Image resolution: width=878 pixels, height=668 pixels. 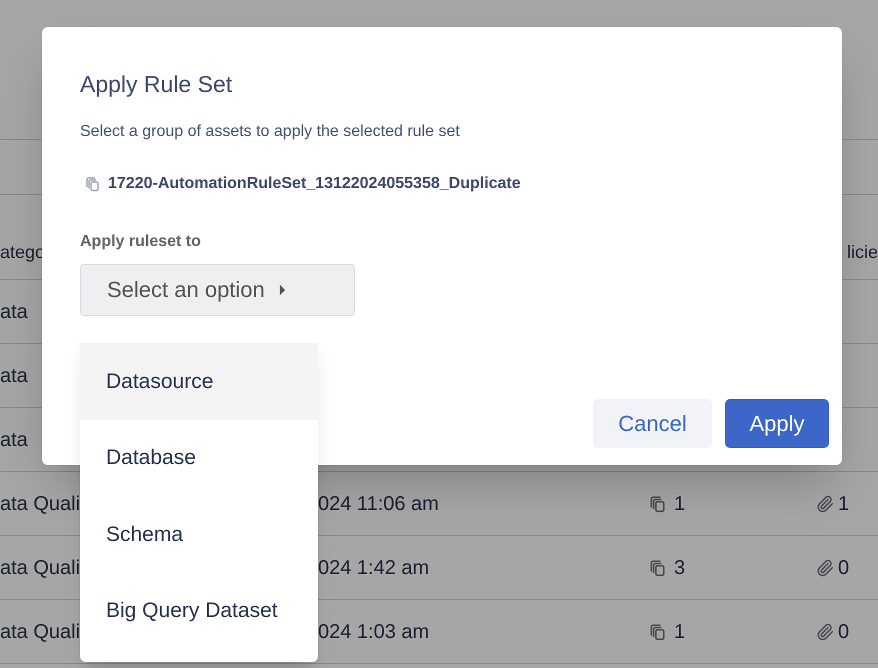 What do you see at coordinates (270, 132) in the screenshot?
I see `dialog-subtitle: Select a group of assets to apply the selected rule set` at bounding box center [270, 132].